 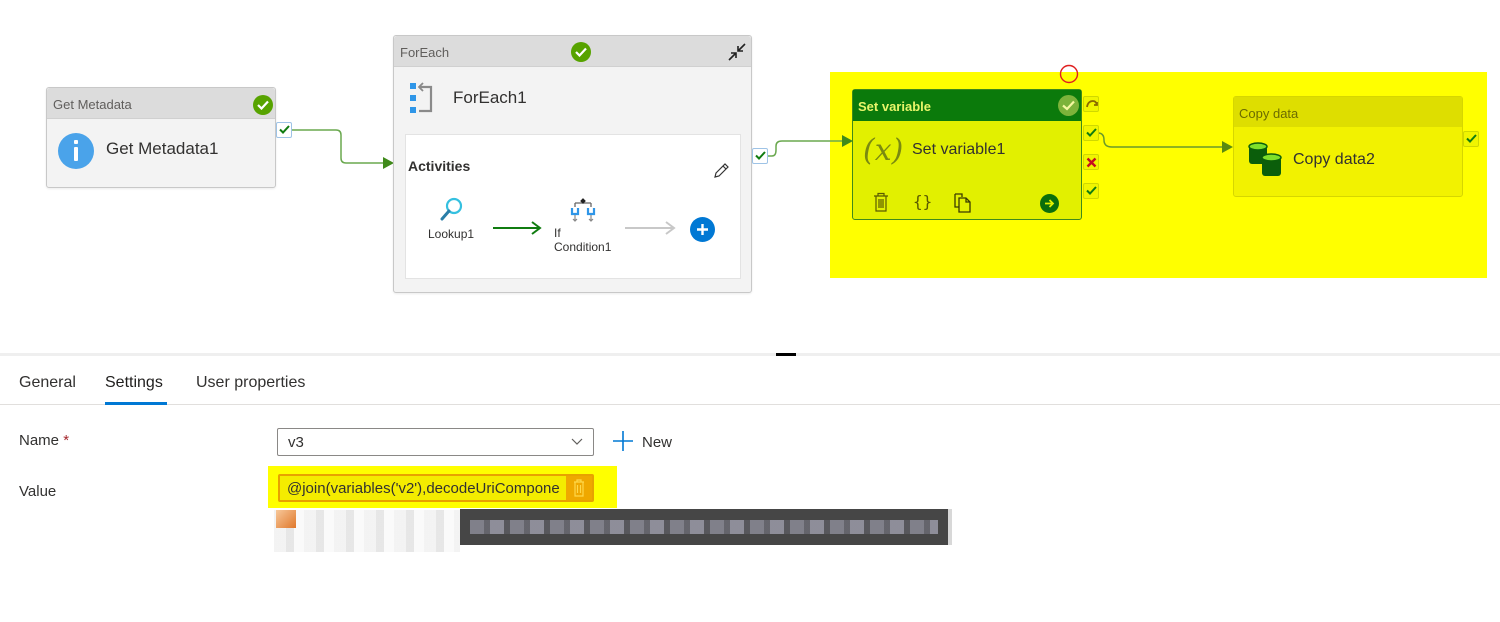 What do you see at coordinates (296, 442) in the screenshot?
I see `variable-name-value: v3` at bounding box center [296, 442].